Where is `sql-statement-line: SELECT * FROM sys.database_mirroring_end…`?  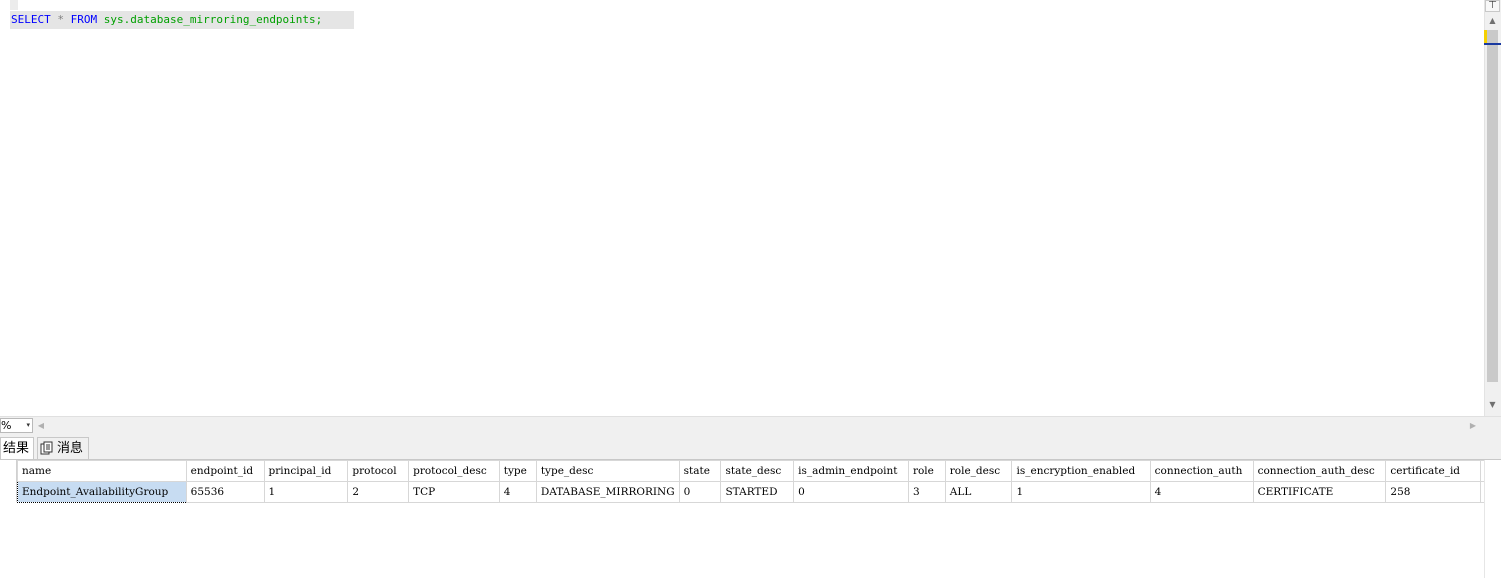
sql-statement-line: SELECT * FROM sys.database_mirroring_end… is located at coordinates (182, 20).